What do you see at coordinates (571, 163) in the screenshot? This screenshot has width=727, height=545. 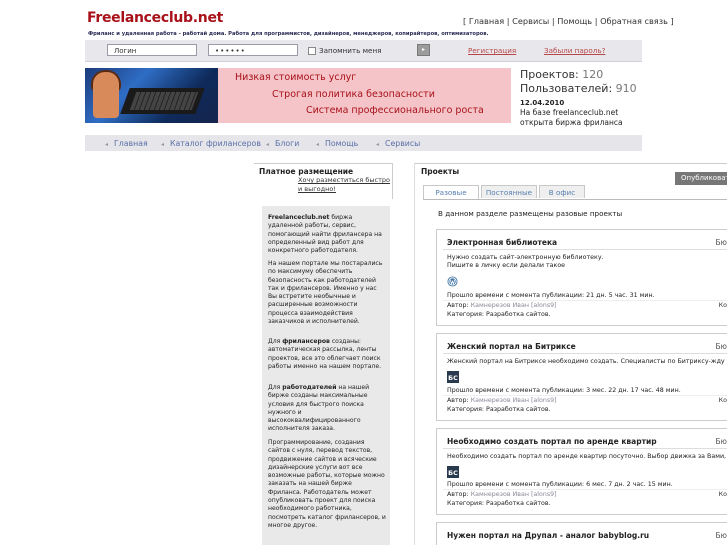 I see `projects-divider` at bounding box center [571, 163].